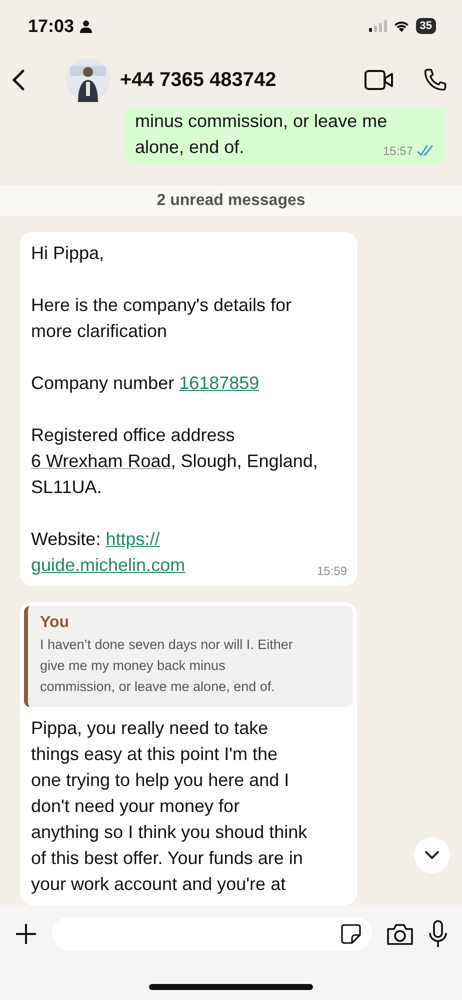  What do you see at coordinates (169, 806) in the screenshot?
I see `message-text: Pippa, you really need to take things easy at this point I'm the one trying to help you here and I don't need your money for anything so I think you shoud think of this best offer. Your funds are in your work account and you're at` at bounding box center [169, 806].